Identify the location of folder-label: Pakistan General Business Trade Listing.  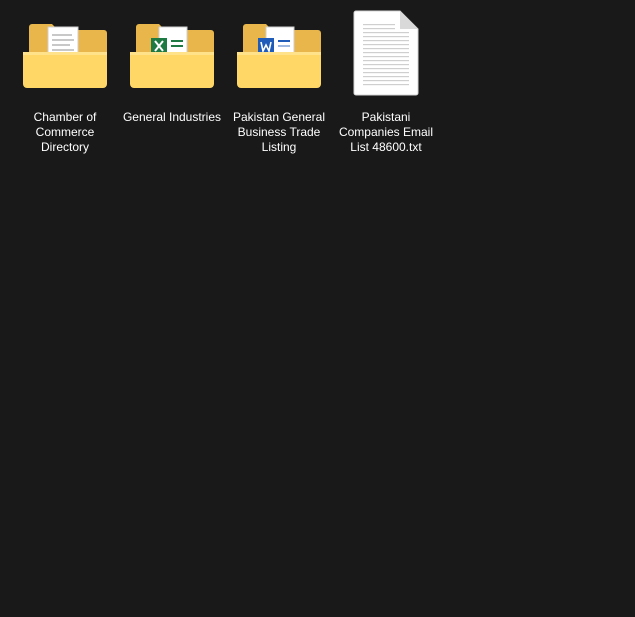
(279, 132).